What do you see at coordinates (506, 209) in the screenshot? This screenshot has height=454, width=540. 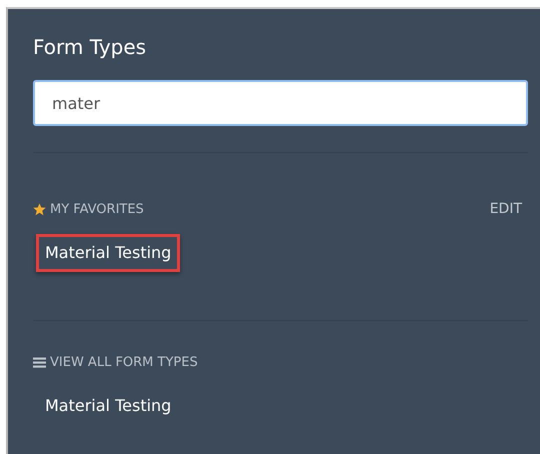 I see `edit-link: EDIT` at bounding box center [506, 209].